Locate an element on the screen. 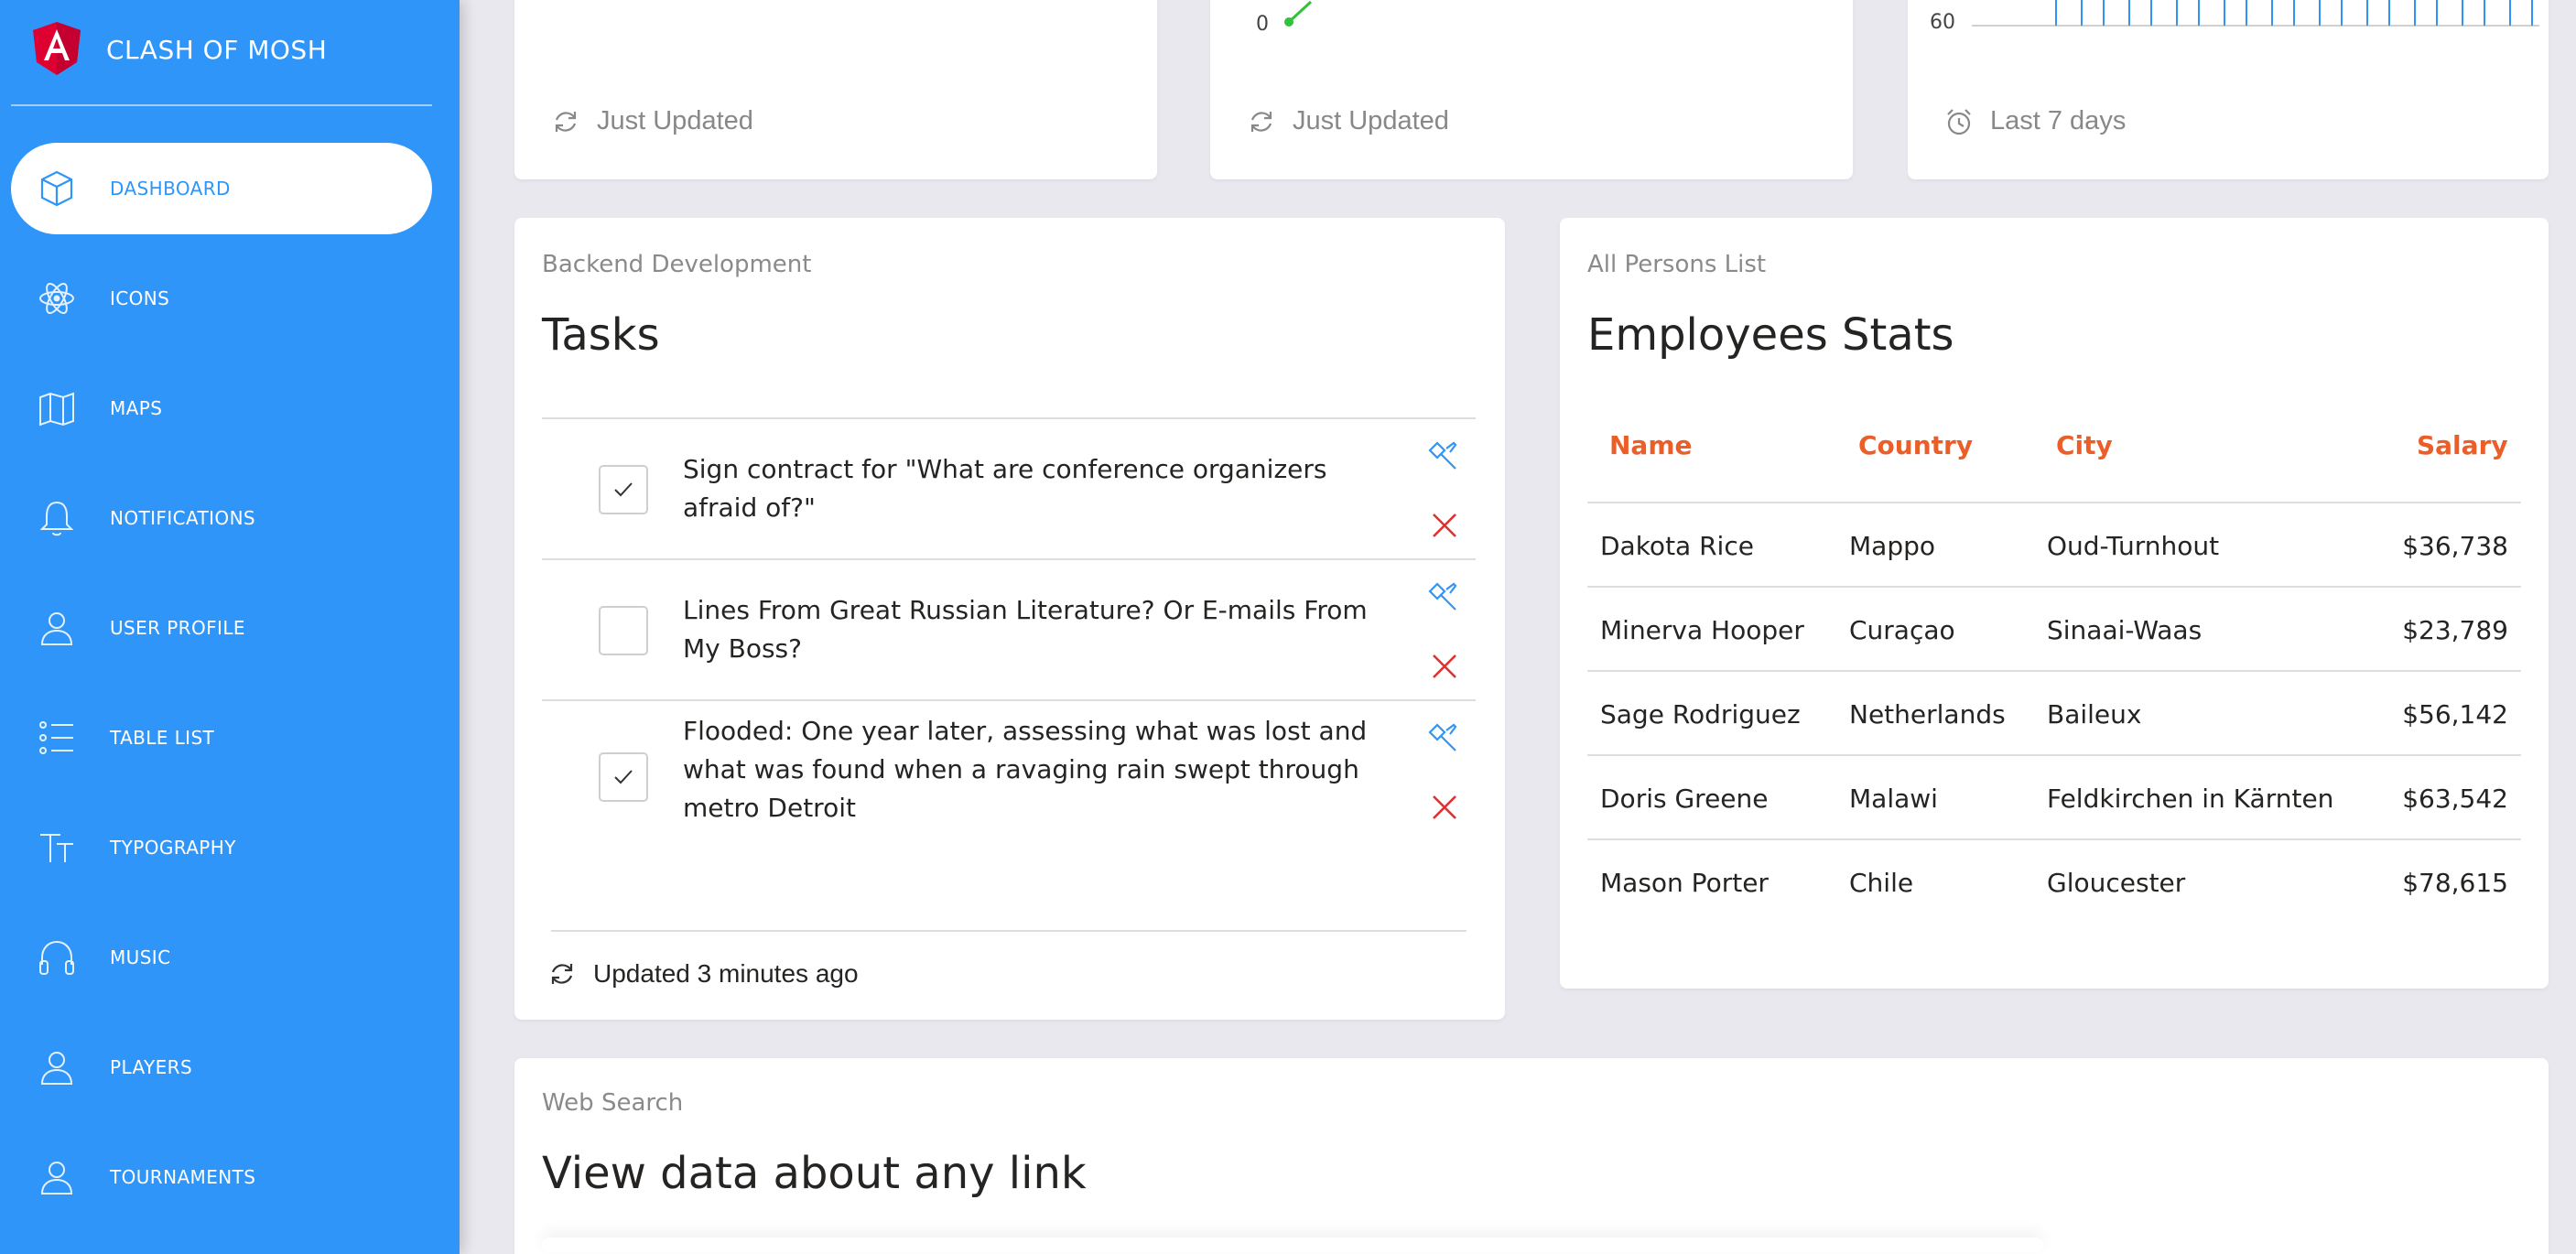 The image size is (2576, 1254). bar-chart-fragment is located at coordinates (2256, 13).